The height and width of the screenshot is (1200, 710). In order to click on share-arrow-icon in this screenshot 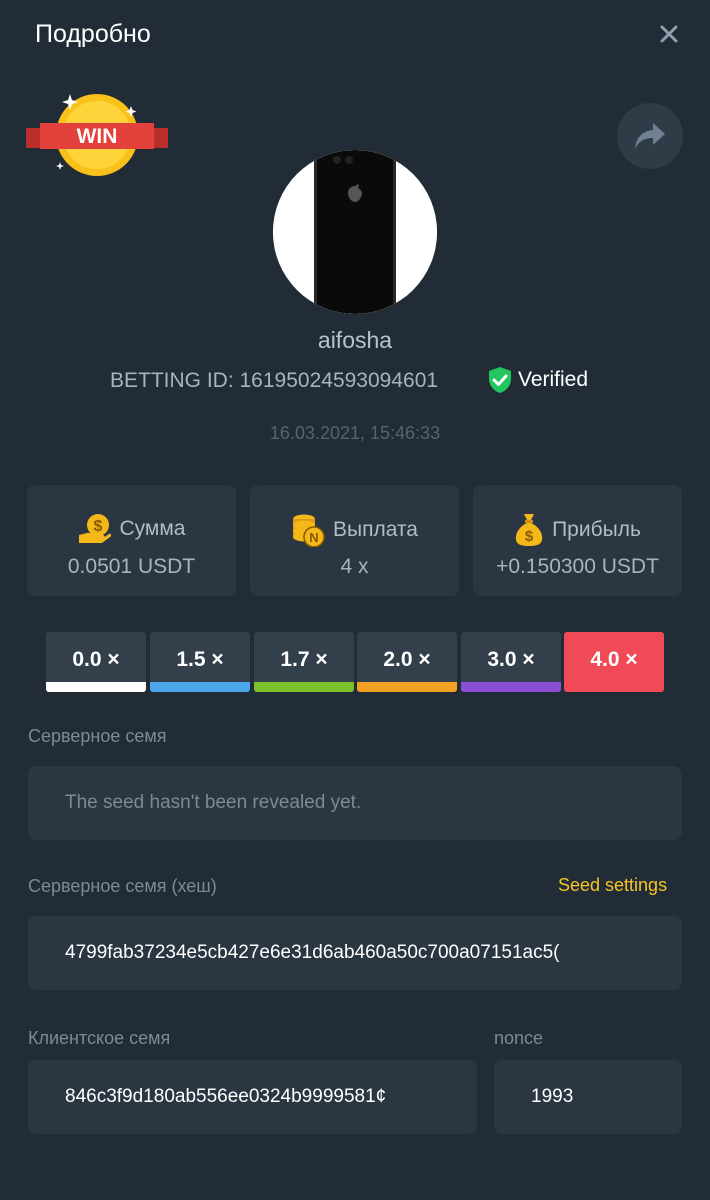, I will do `click(650, 136)`.